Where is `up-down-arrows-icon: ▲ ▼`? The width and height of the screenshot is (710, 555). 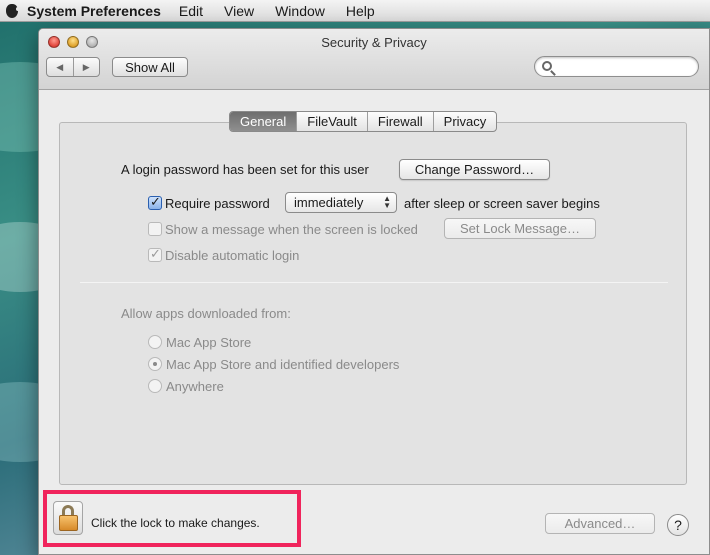 up-down-arrows-icon: ▲ ▼ is located at coordinates (387, 202).